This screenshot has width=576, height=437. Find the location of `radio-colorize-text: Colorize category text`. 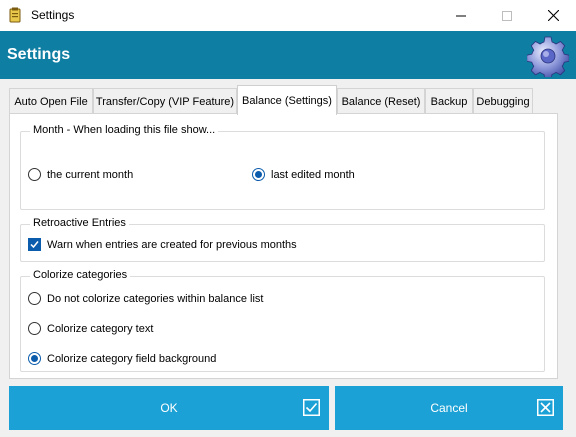

radio-colorize-text: Colorize category text is located at coordinates (90, 328).